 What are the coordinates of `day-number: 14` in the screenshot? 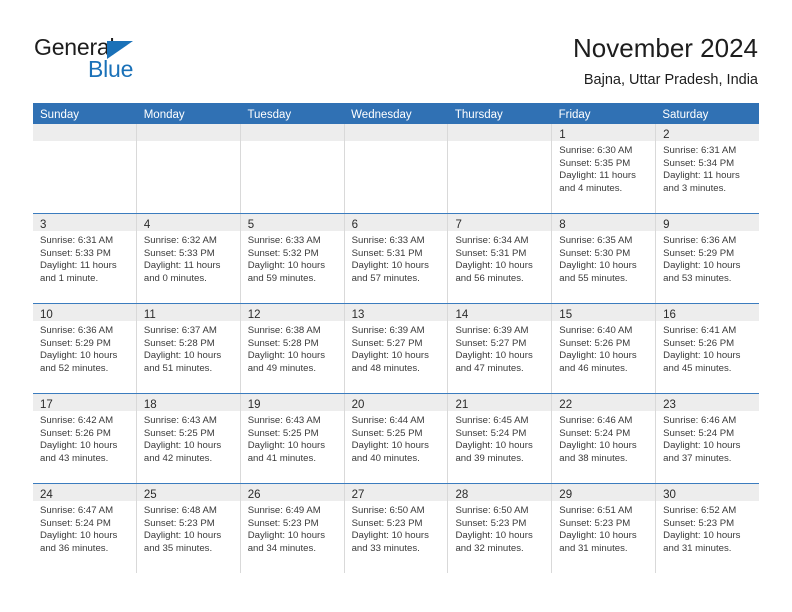 It's located at (462, 315).